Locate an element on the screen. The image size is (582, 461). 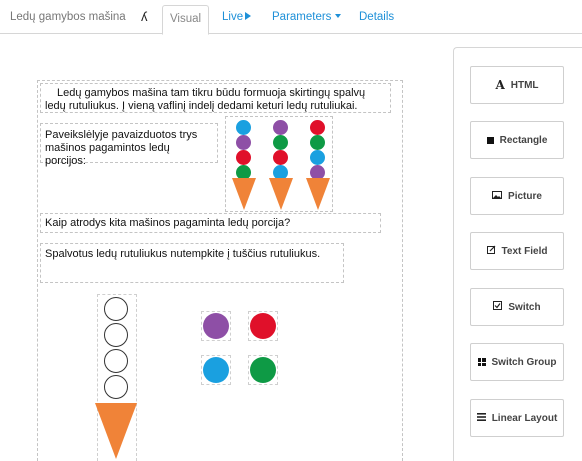
palette-text-field-button: Text Field is located at coordinates (517, 251).